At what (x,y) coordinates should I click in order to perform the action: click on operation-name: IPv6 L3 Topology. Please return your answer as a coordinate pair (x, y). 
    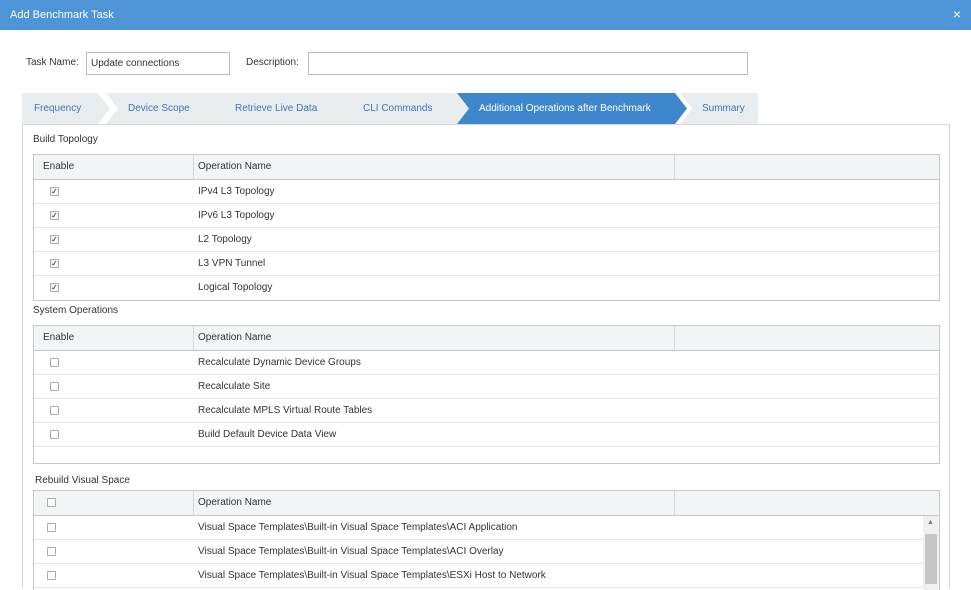
    Looking at the image, I should click on (236, 215).